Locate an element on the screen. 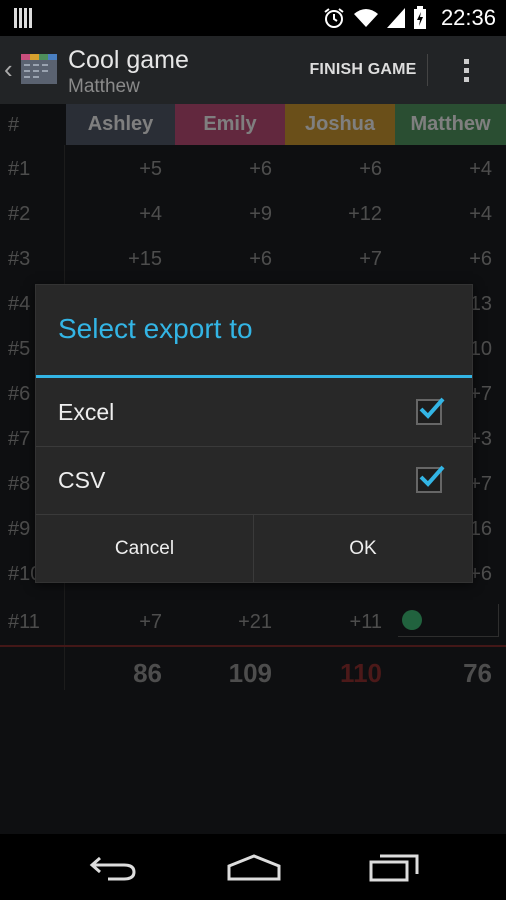 Image resolution: width=506 pixels, height=900 pixels. game-title: Cool game is located at coordinates (128, 60).